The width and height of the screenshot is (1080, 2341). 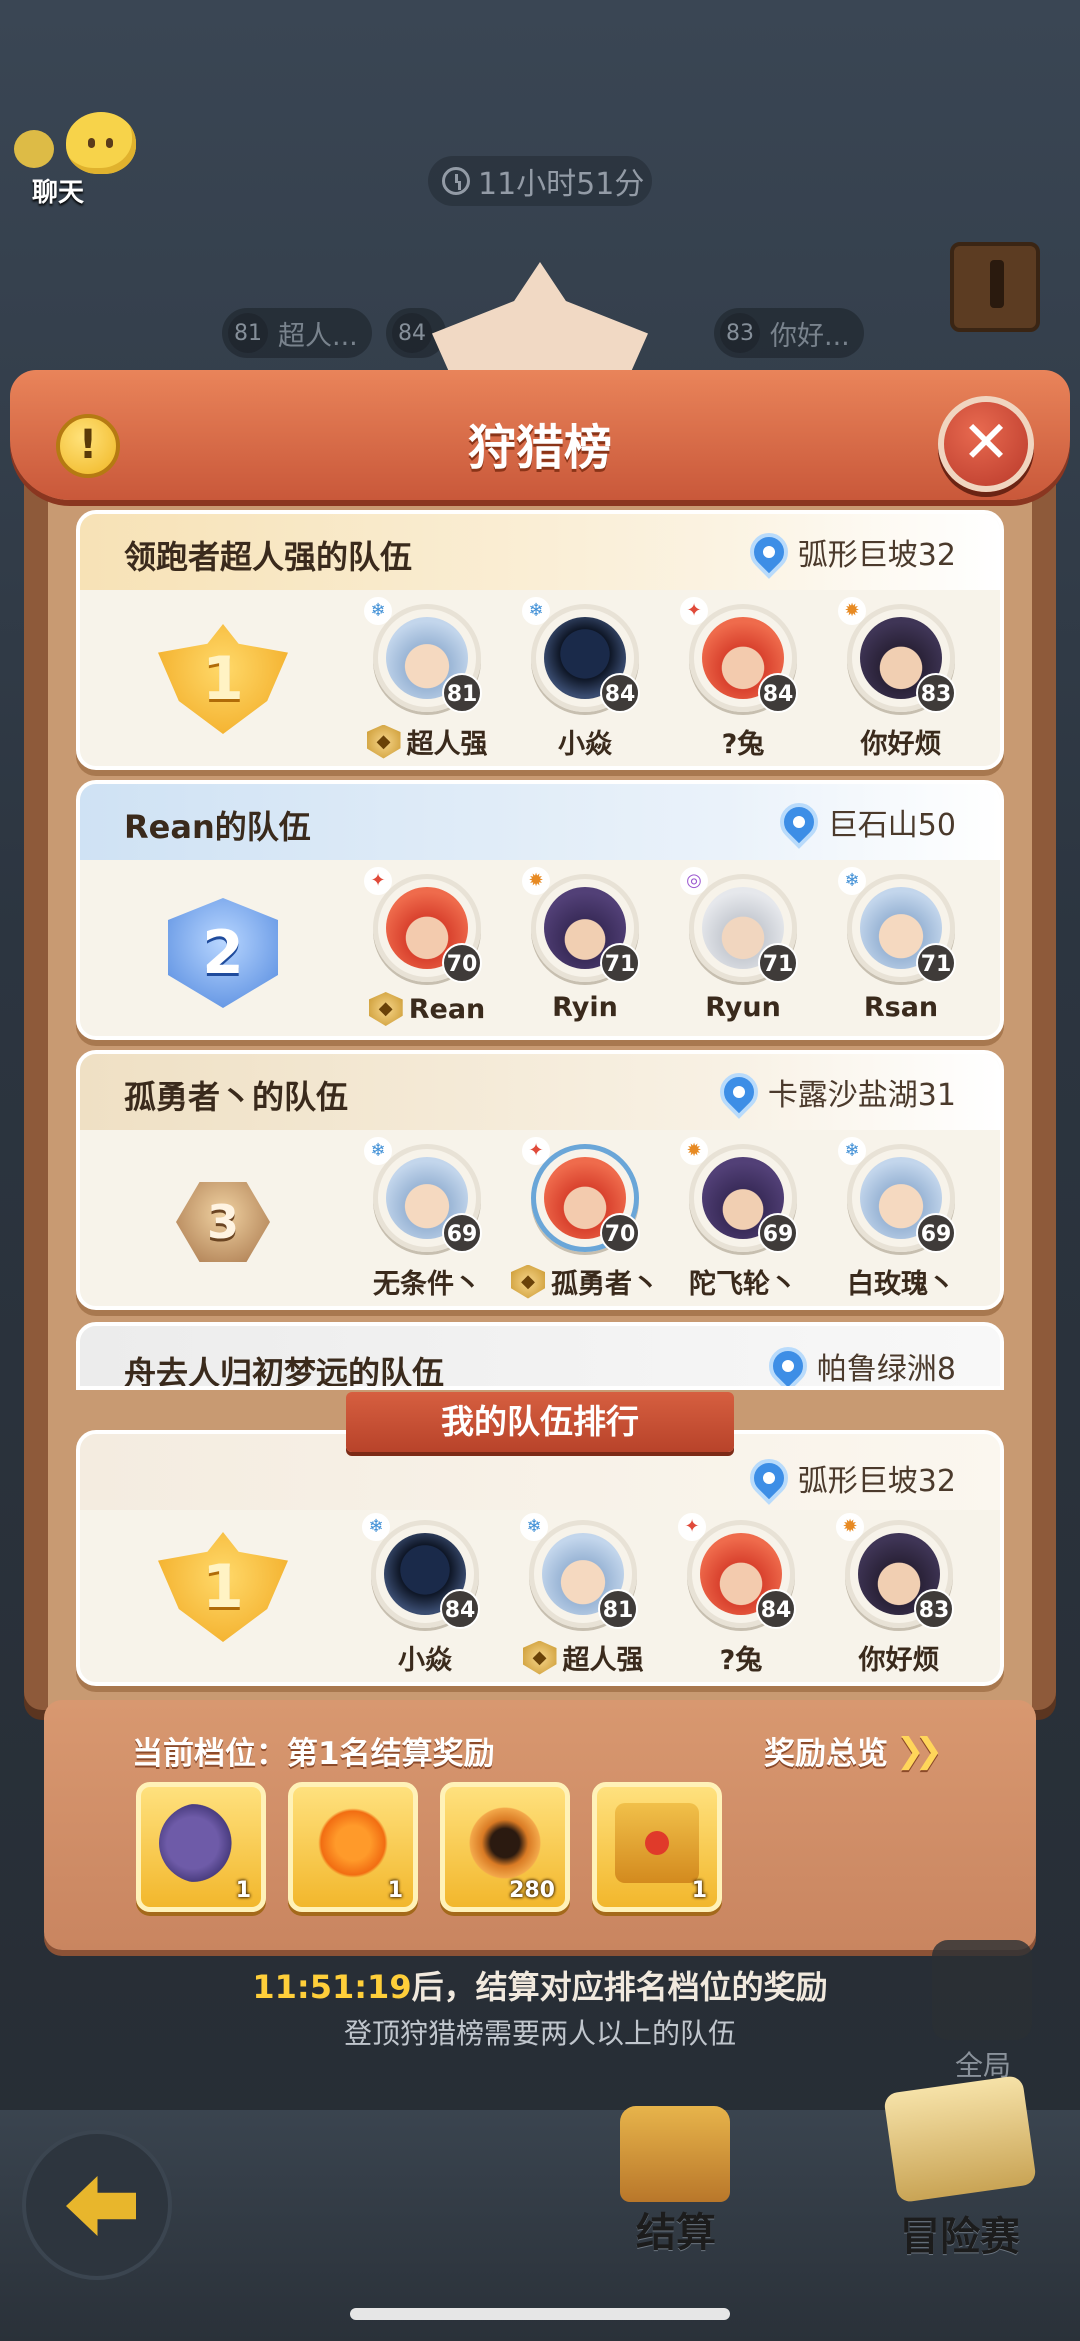 What do you see at coordinates (657, 1843) in the screenshot?
I see `chest-item-icon` at bounding box center [657, 1843].